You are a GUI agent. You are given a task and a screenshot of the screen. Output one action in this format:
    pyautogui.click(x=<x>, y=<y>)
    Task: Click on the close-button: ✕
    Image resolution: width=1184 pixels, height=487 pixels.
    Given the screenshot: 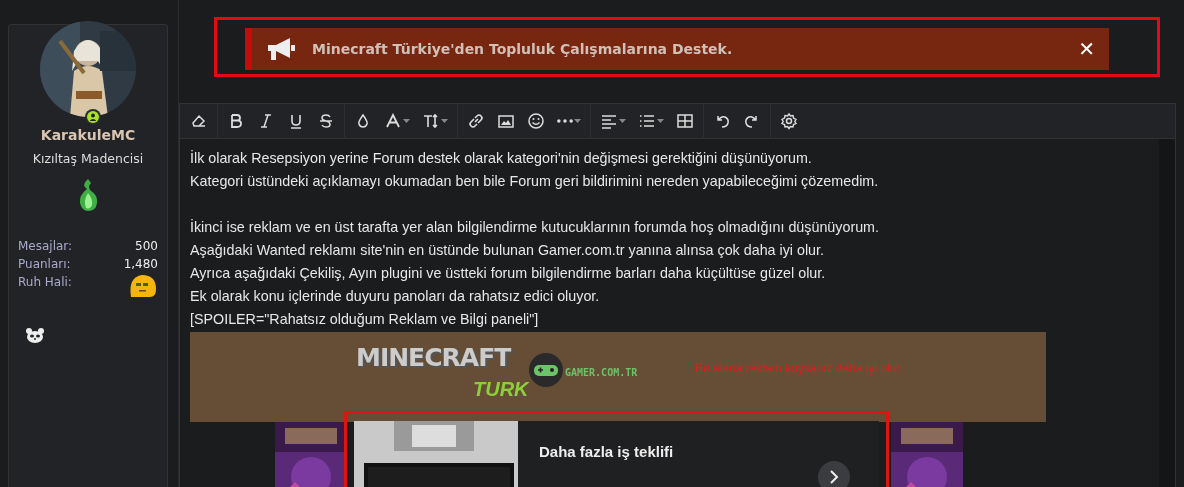 What is the action you would take?
    pyautogui.click(x=1086, y=49)
    